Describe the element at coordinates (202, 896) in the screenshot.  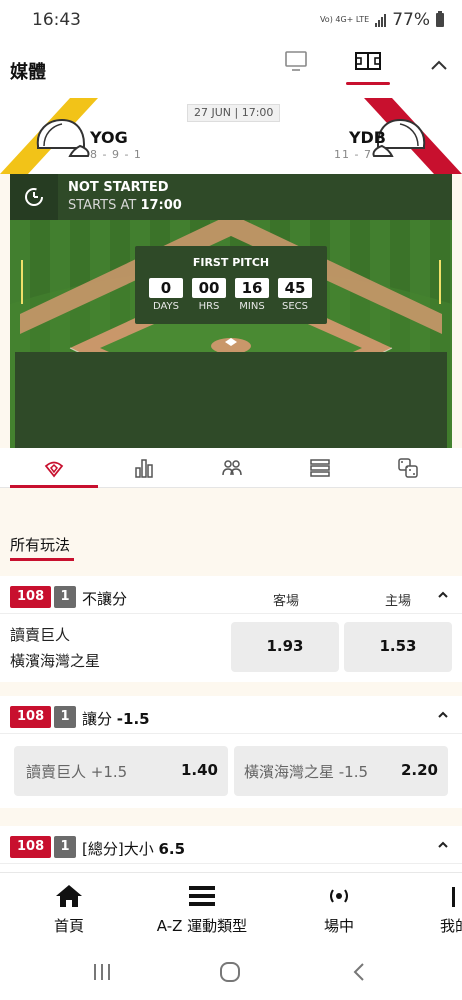
I see `menu-icon` at that location.